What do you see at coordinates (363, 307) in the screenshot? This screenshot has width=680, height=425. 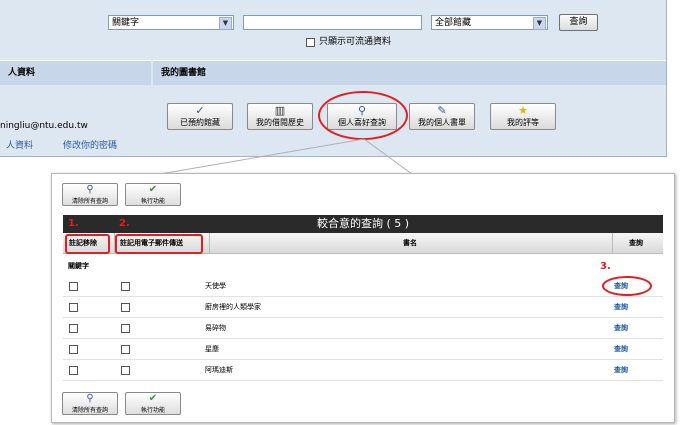 I see `table-row: 廚房裡的人類學家 查詢` at bounding box center [363, 307].